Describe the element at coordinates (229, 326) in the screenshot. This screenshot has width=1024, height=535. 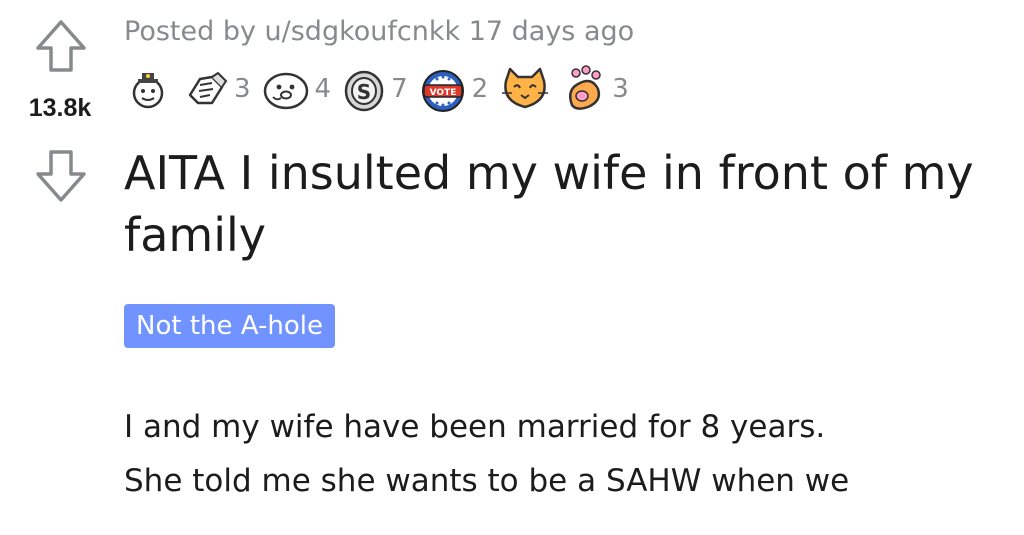
I see `post-flair: Not the A-hole` at that location.